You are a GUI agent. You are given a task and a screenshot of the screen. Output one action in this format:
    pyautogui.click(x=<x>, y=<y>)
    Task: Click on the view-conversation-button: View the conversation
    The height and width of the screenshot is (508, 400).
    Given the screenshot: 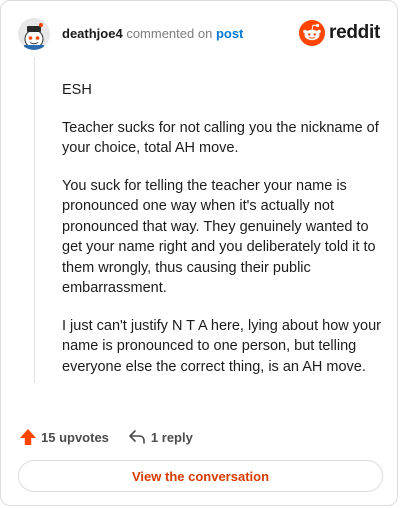 What is the action you would take?
    pyautogui.click(x=200, y=476)
    